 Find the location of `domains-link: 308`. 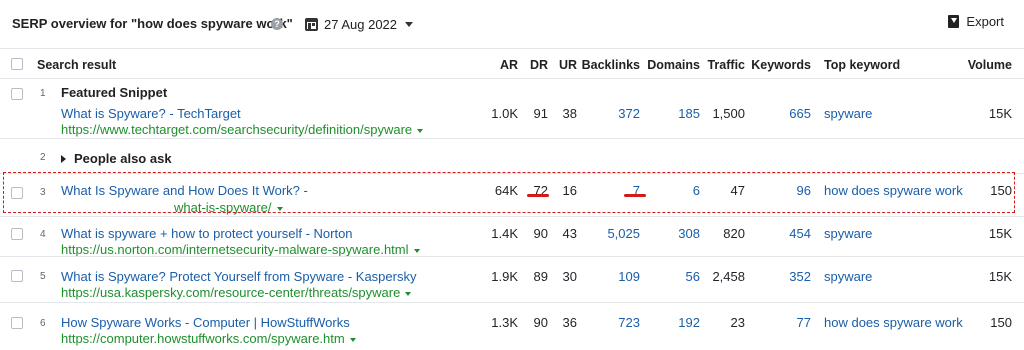

domains-link: 308 is located at coordinates (689, 233).